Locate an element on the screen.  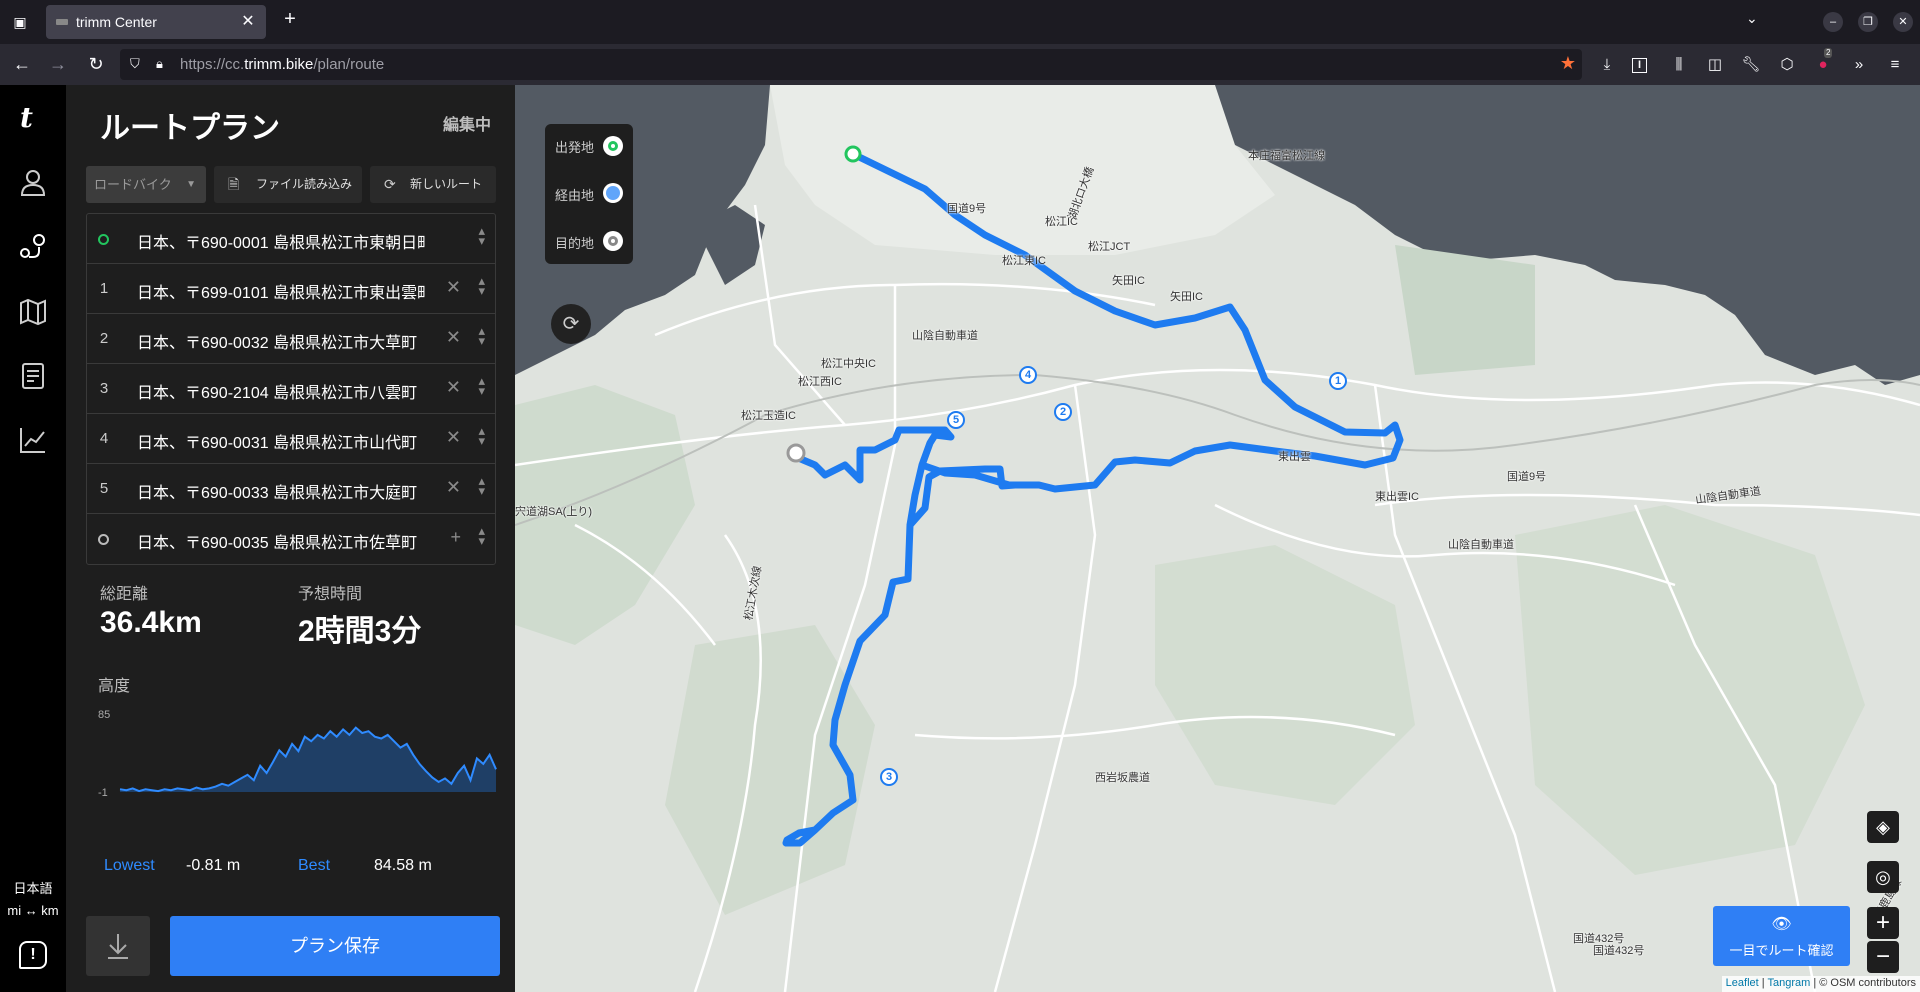
waypoint-row: 日本、〒690-0001 島根県松江市東朝日町１２ ▴▾ is located at coordinates (291, 239).